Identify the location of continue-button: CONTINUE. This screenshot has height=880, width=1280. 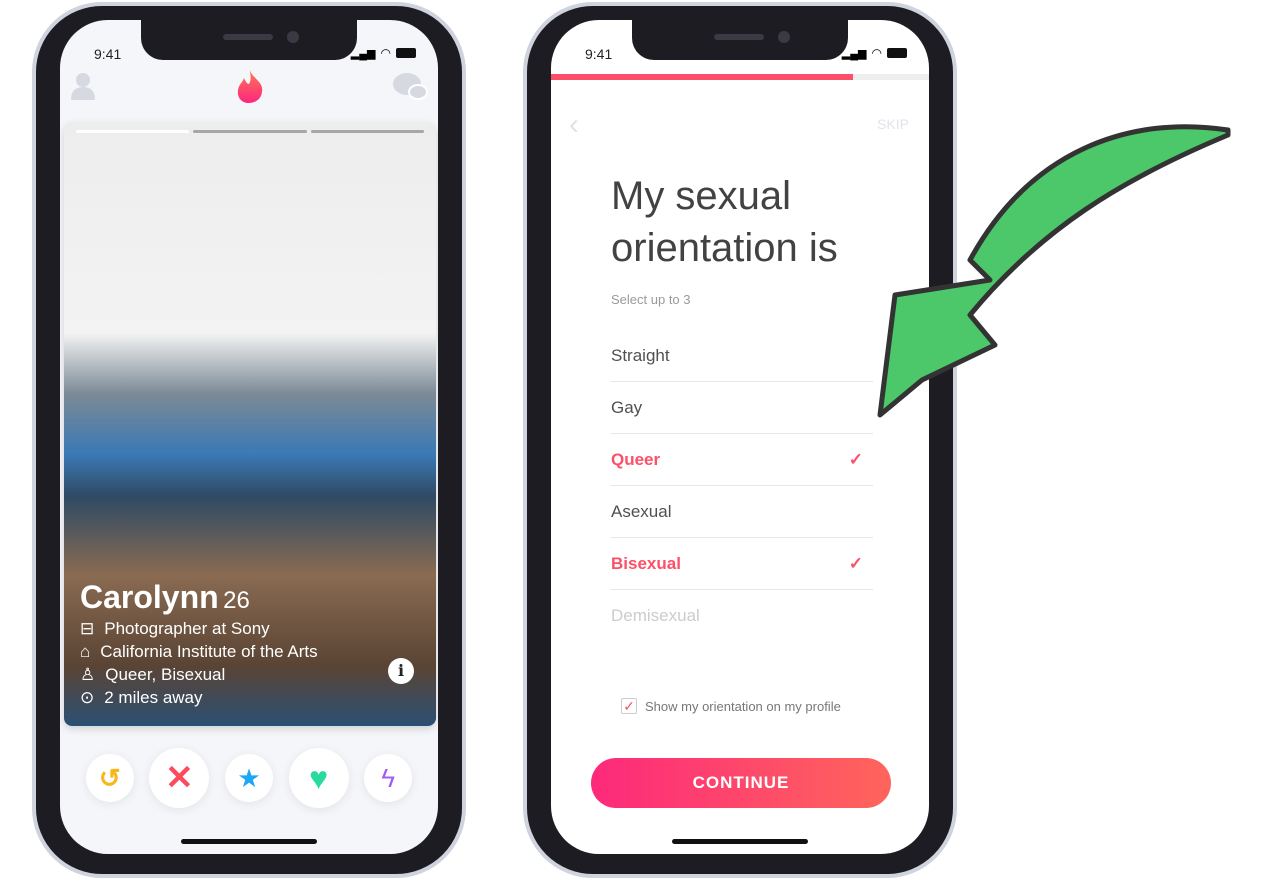
(741, 783).